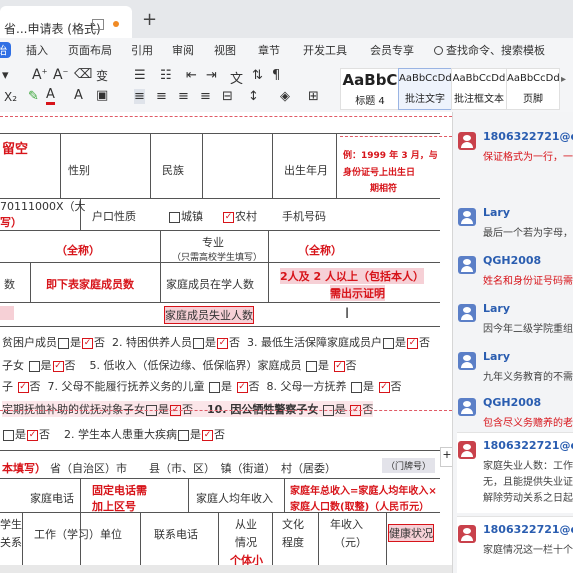 The height and width of the screenshot is (573, 573). What do you see at coordinates (83, 74) in the screenshot?
I see `clear-format-icon: ⌫` at bounding box center [83, 74].